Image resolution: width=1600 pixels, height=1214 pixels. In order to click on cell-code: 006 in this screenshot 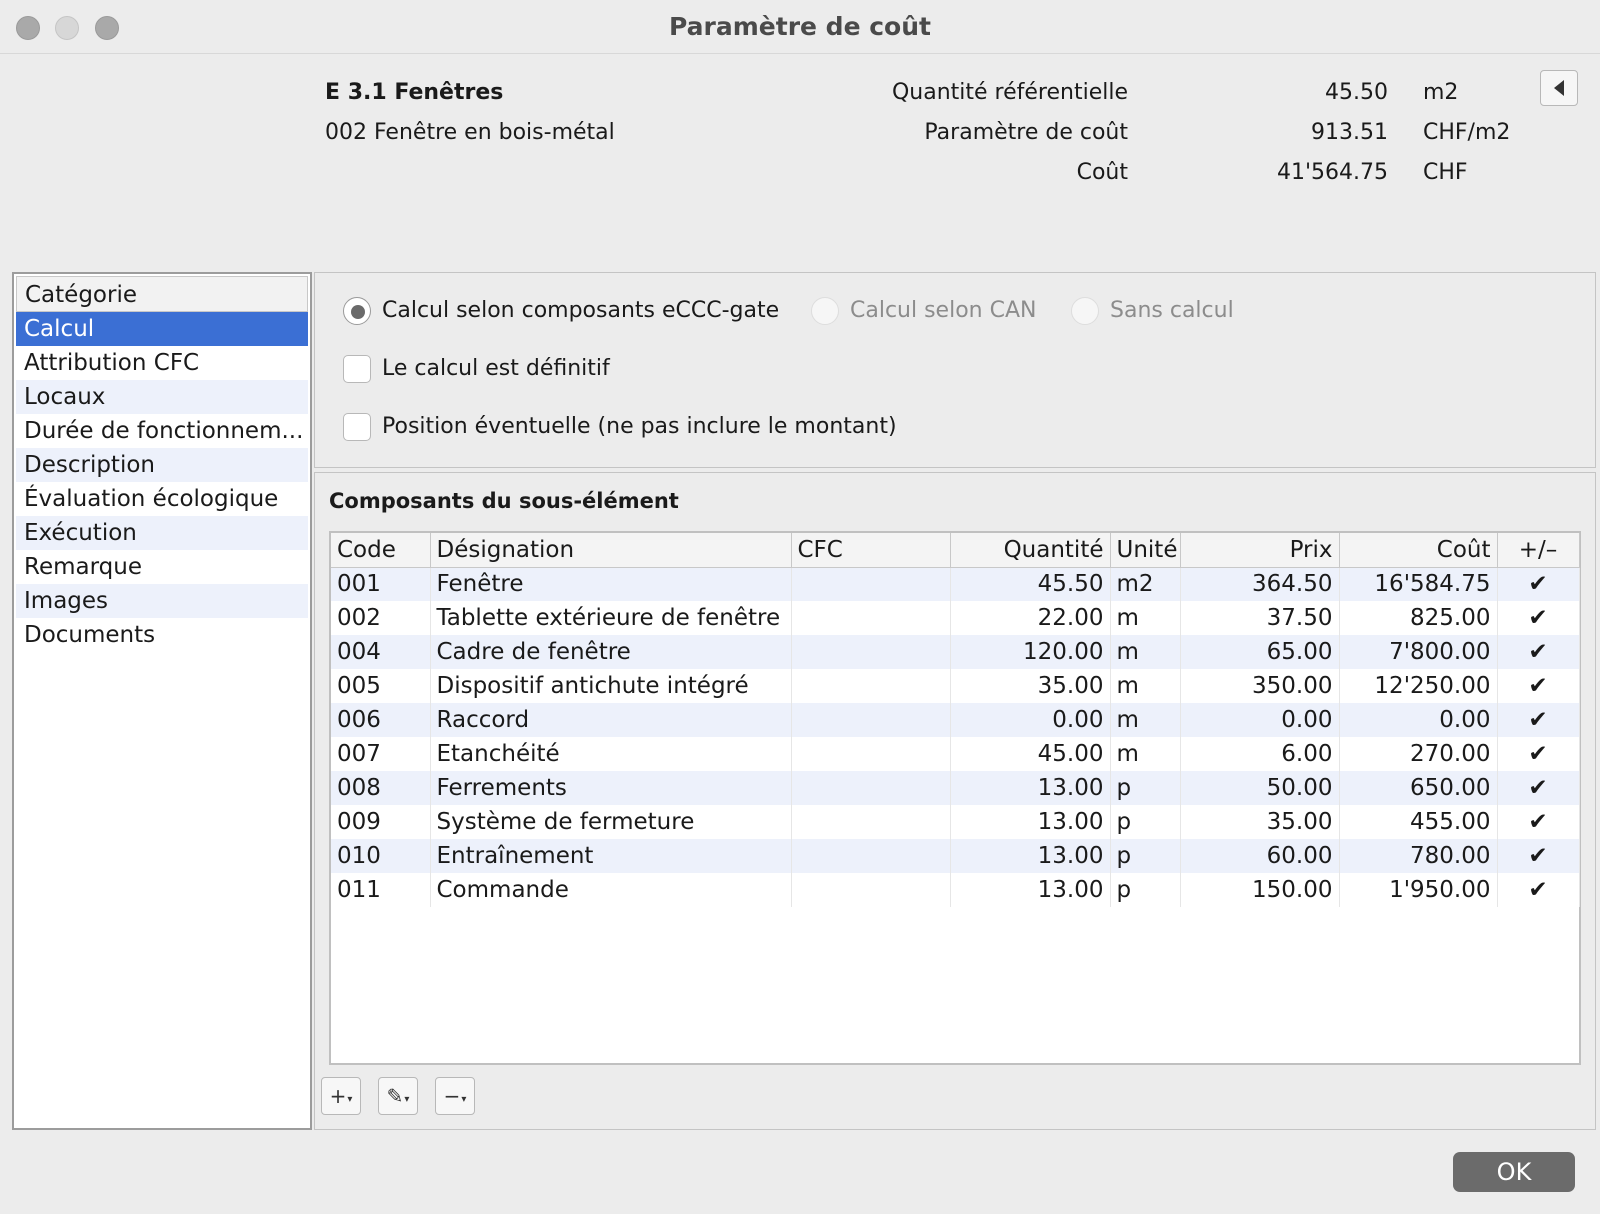, I will do `click(381, 720)`.